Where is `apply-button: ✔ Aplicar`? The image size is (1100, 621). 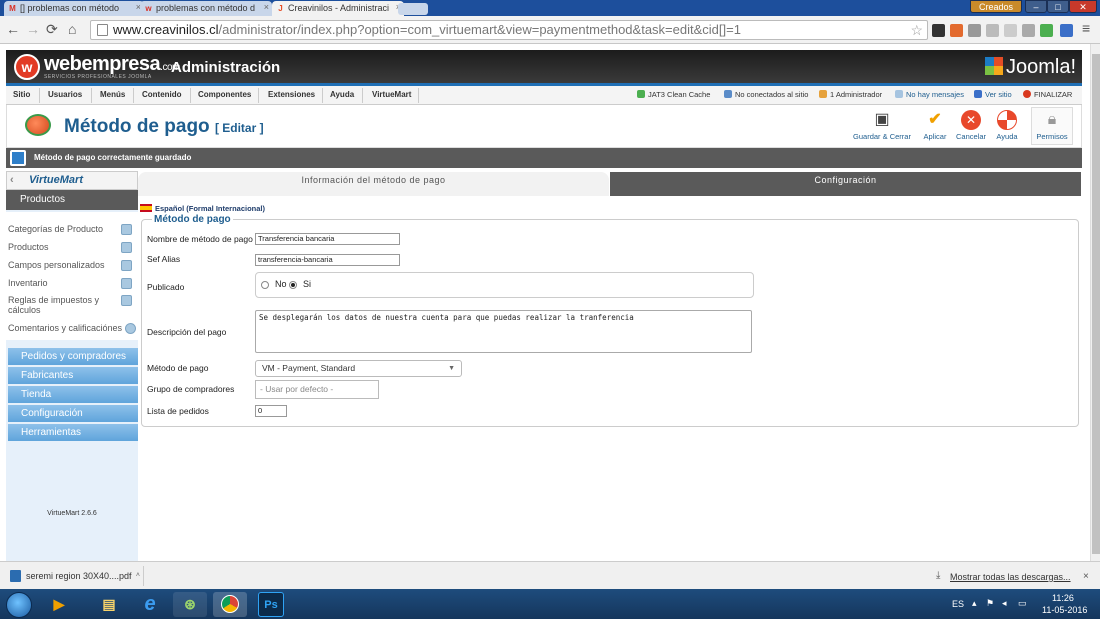
apply-button: ✔ Aplicar is located at coordinates (935, 125).